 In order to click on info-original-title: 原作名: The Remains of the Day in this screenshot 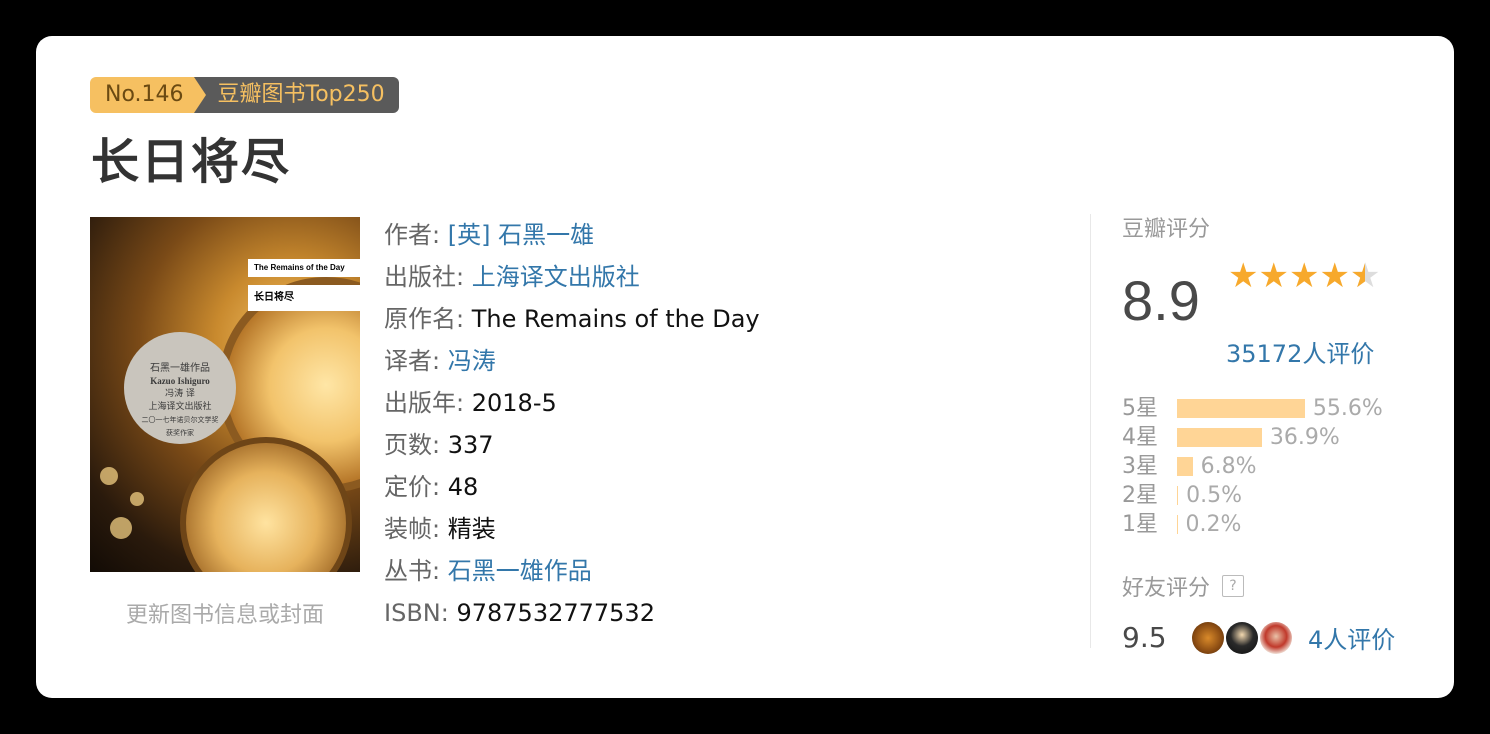, I will do `click(572, 319)`.